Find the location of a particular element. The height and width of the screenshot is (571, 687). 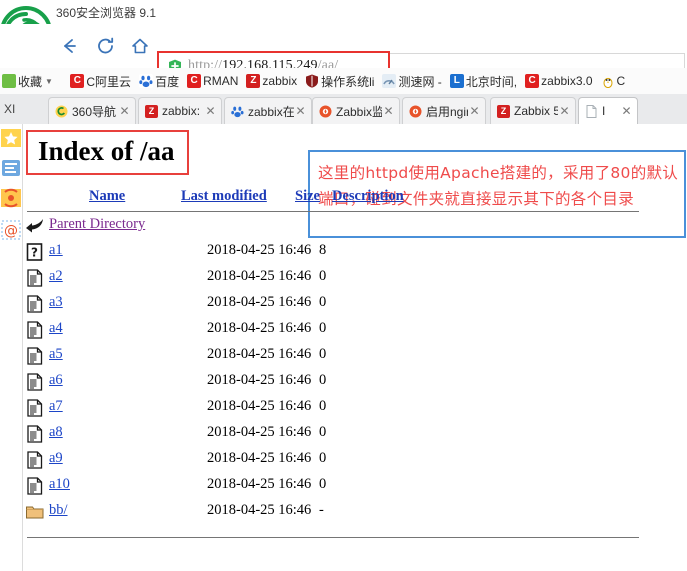

bookmark-item: Czabbix3.0 is located at coordinates (559, 81).